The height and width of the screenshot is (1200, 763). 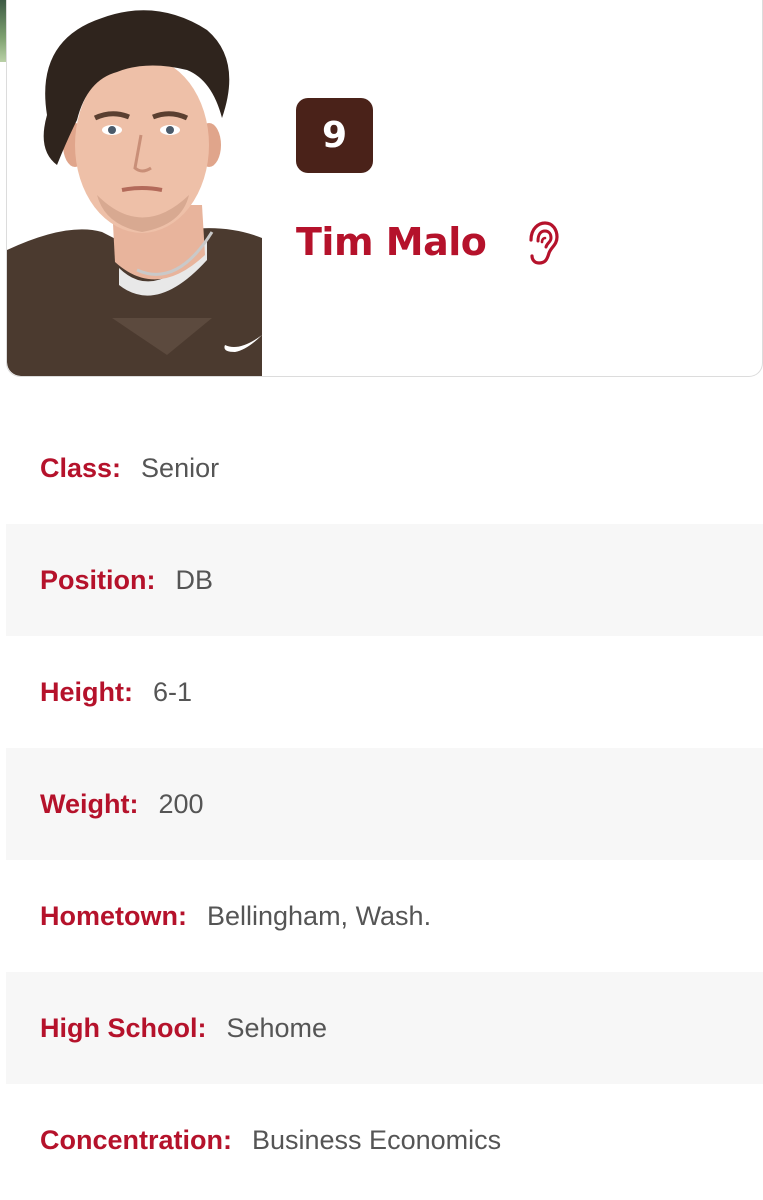 What do you see at coordinates (384, 1028) in the screenshot?
I see `detail-row-high-school: High School: Sehome` at bounding box center [384, 1028].